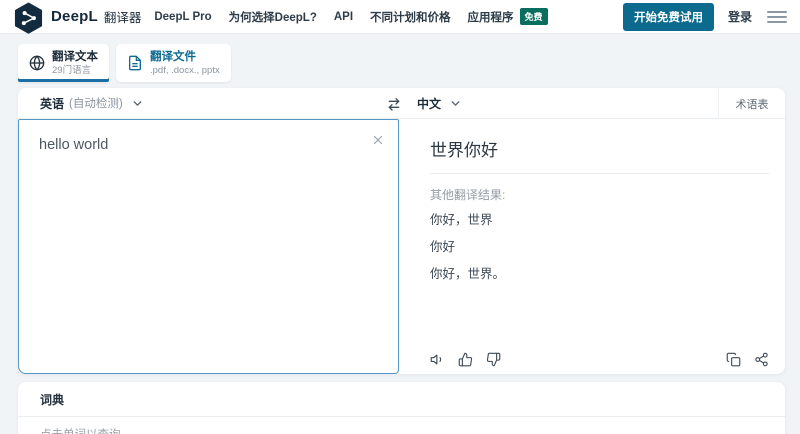 Image resolution: width=800 pixels, height=434 pixels. I want to click on mode-tabs: 翻译文本 29门语言 翻译文件 .pdf, .docx., pptx, so click(124, 63).